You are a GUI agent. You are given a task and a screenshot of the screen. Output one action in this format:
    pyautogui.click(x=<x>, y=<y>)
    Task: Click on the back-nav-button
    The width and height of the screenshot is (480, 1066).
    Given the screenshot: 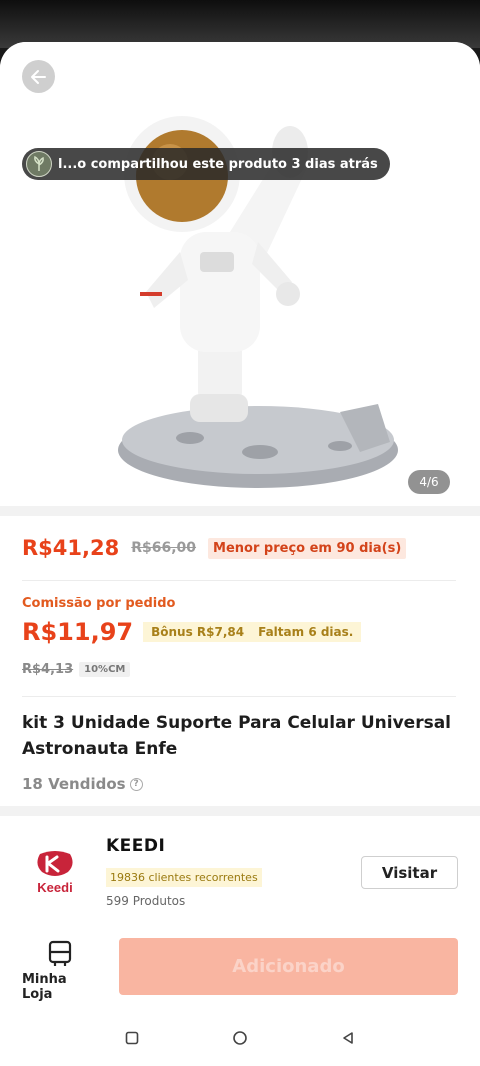 What is the action you would take?
    pyautogui.click(x=348, y=1038)
    